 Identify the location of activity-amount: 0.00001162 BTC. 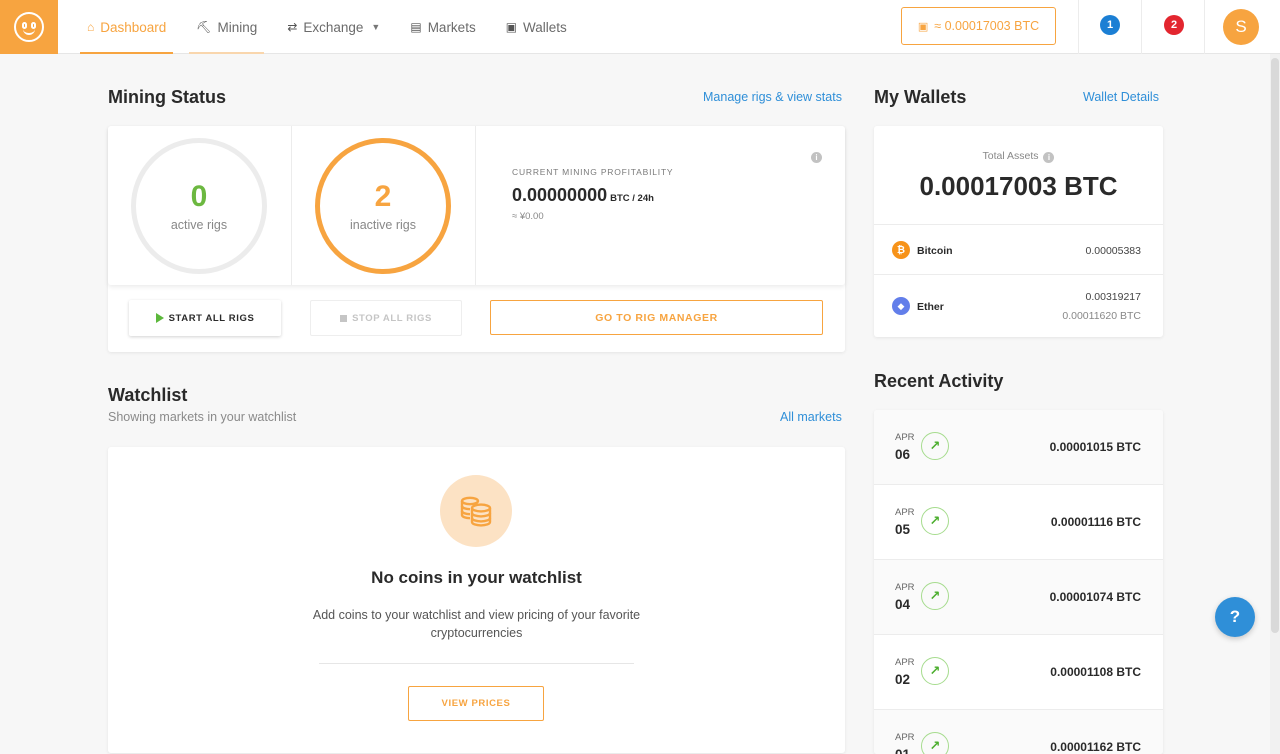
(1095, 747).